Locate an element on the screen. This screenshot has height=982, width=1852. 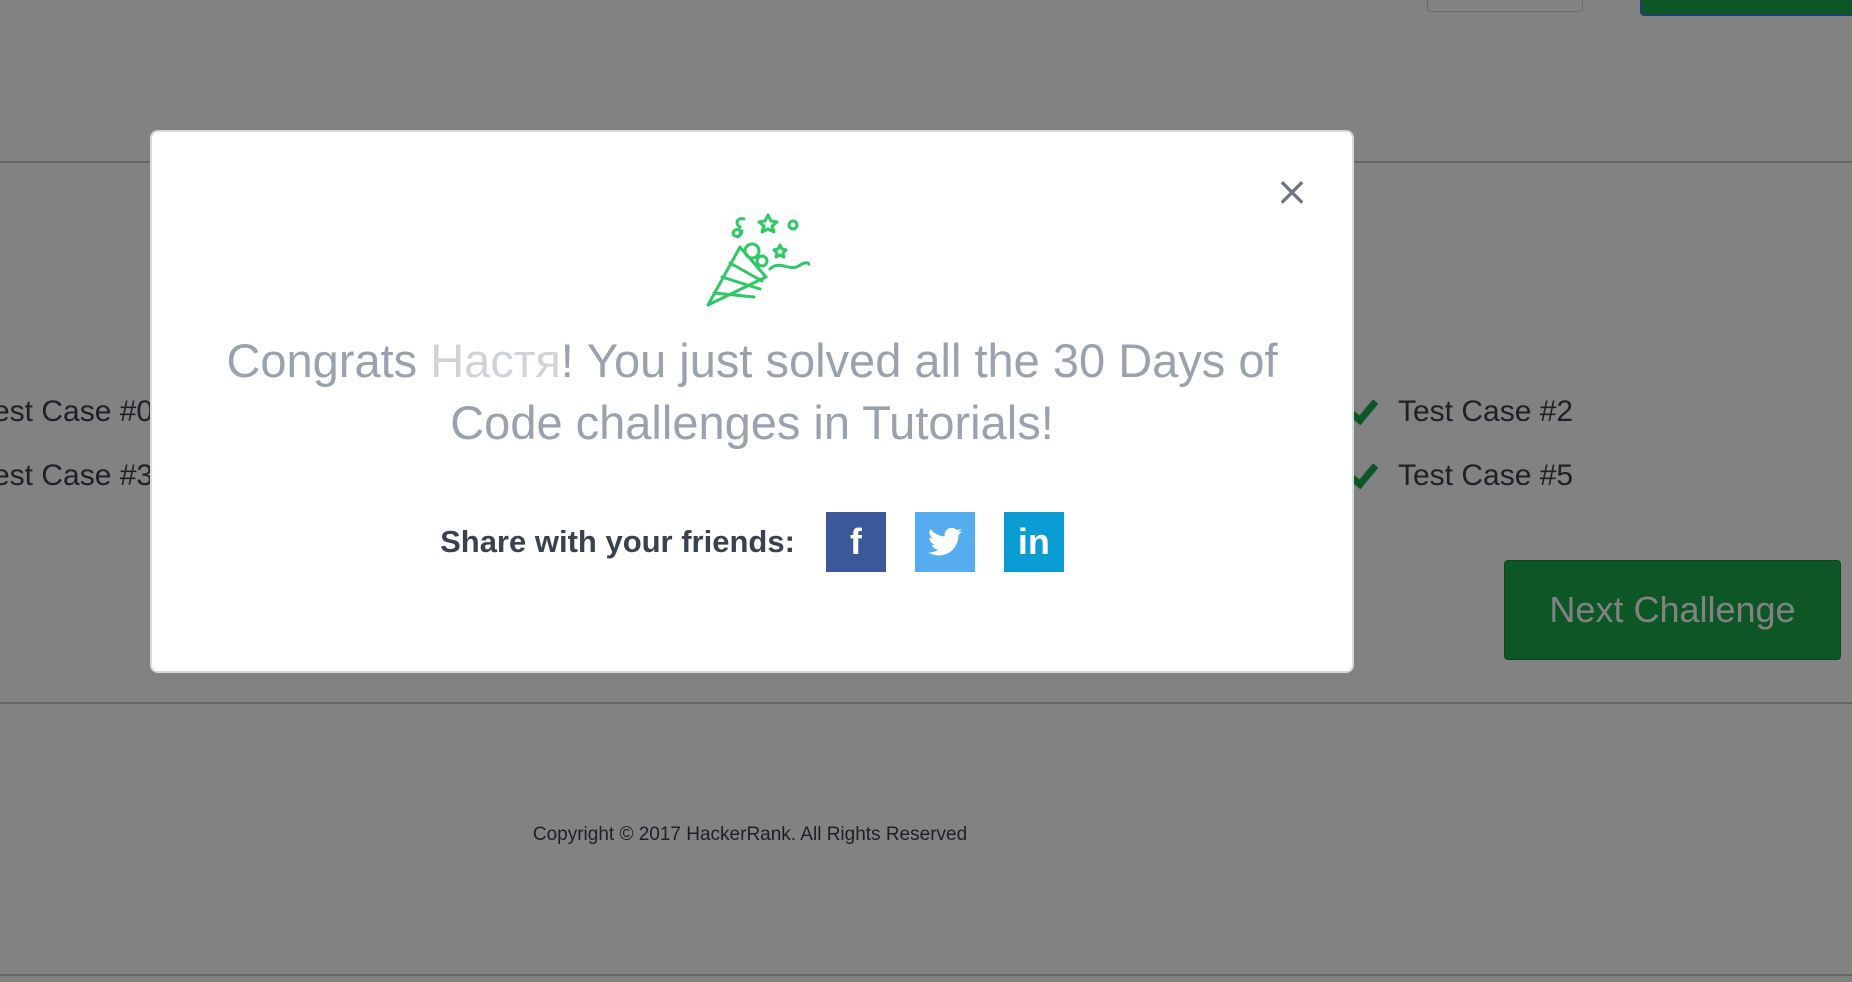
congrats-prefix: Congrats is located at coordinates (328, 360).